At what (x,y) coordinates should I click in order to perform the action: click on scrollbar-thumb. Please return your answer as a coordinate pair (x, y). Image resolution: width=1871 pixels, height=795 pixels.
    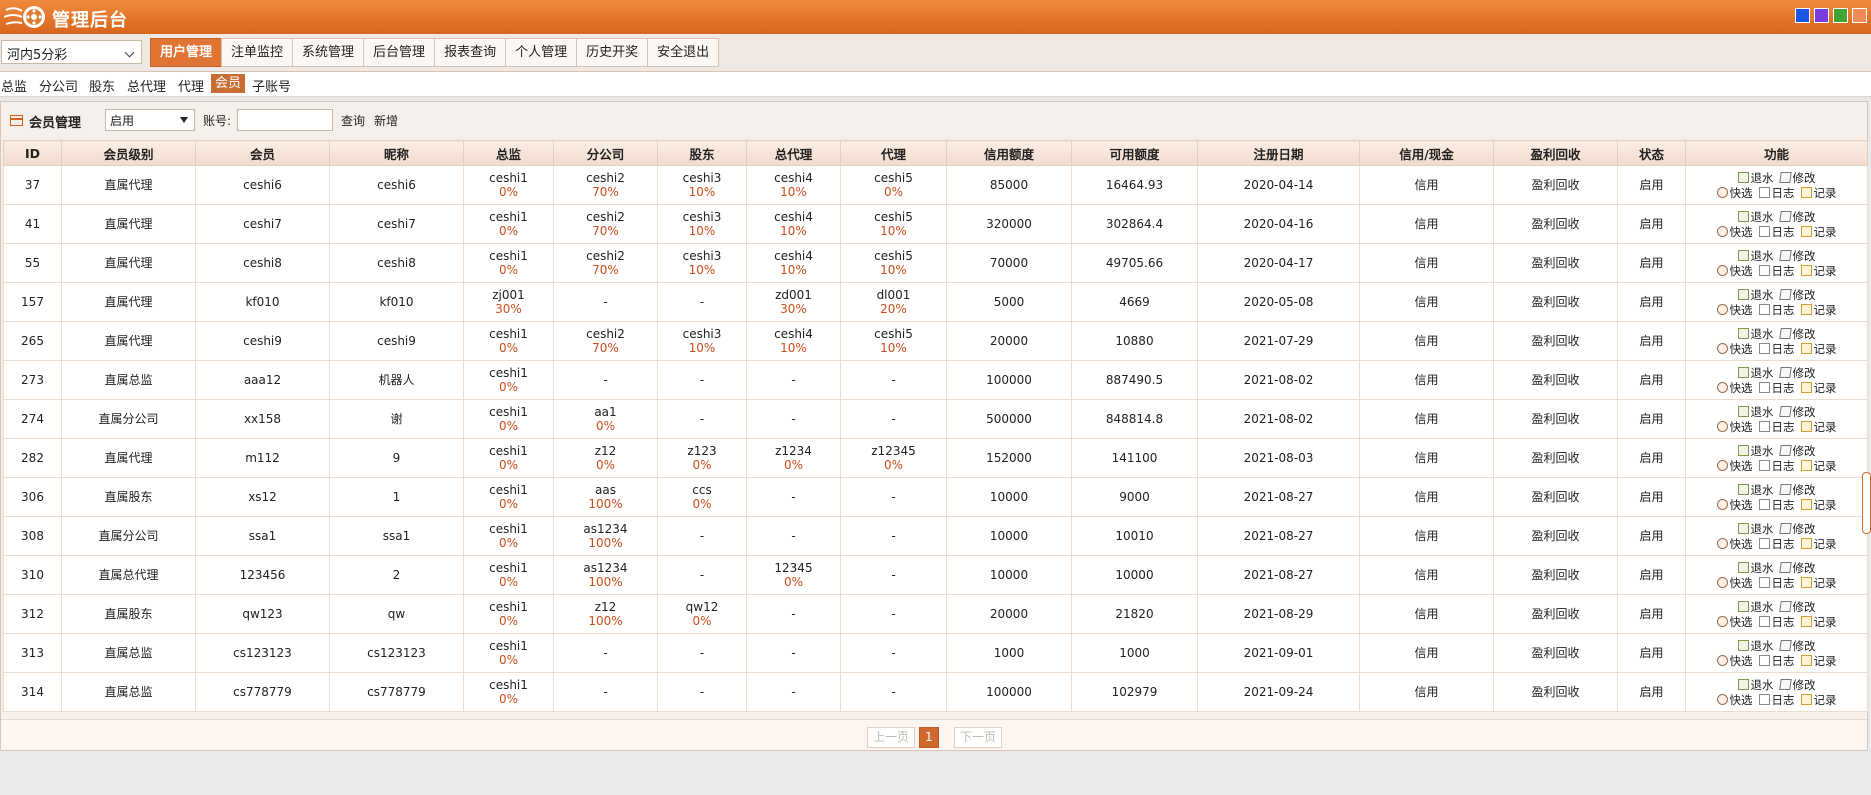
    Looking at the image, I should click on (1866, 503).